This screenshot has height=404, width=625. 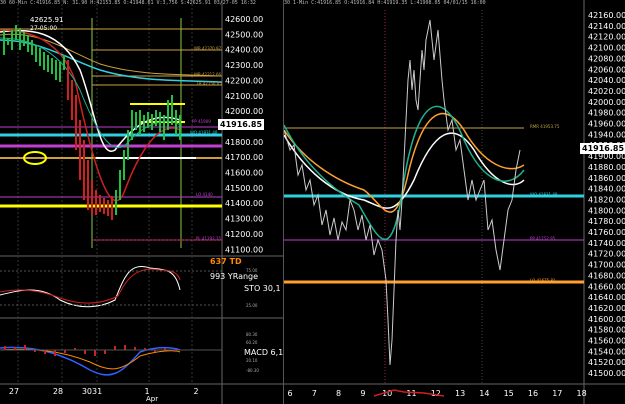 I want to click on macd-tick: 20.10, so click(x=252, y=360).